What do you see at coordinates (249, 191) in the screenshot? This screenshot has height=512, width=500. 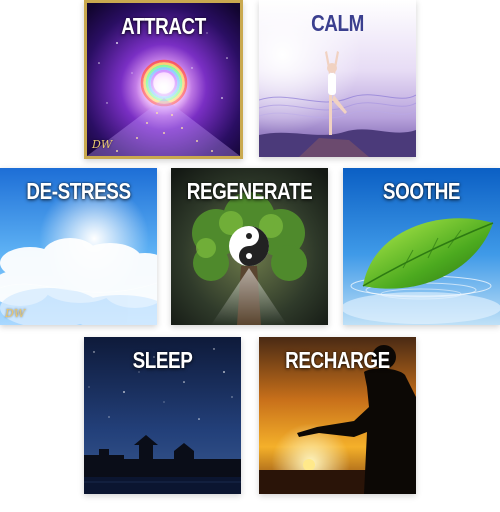 I see `tile-regenerate-label: REGENERATE` at bounding box center [249, 191].